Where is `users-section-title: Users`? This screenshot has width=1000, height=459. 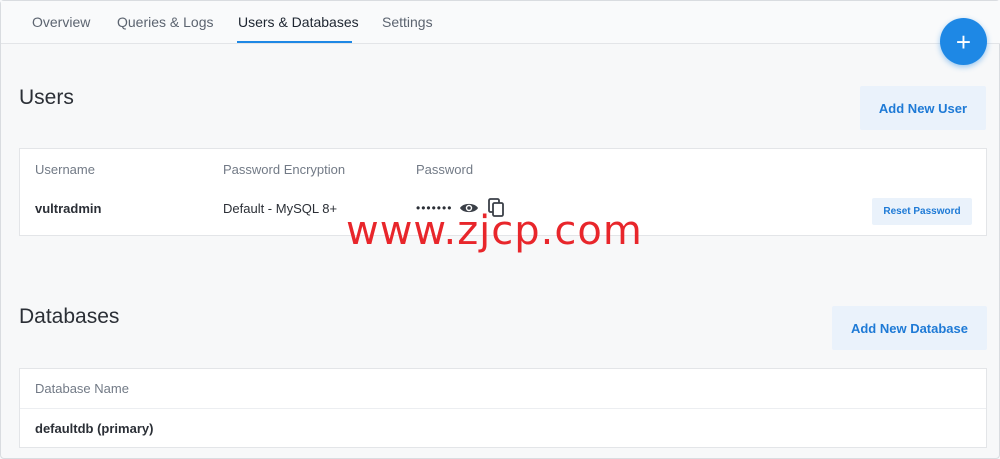
users-section-title: Users is located at coordinates (46, 97).